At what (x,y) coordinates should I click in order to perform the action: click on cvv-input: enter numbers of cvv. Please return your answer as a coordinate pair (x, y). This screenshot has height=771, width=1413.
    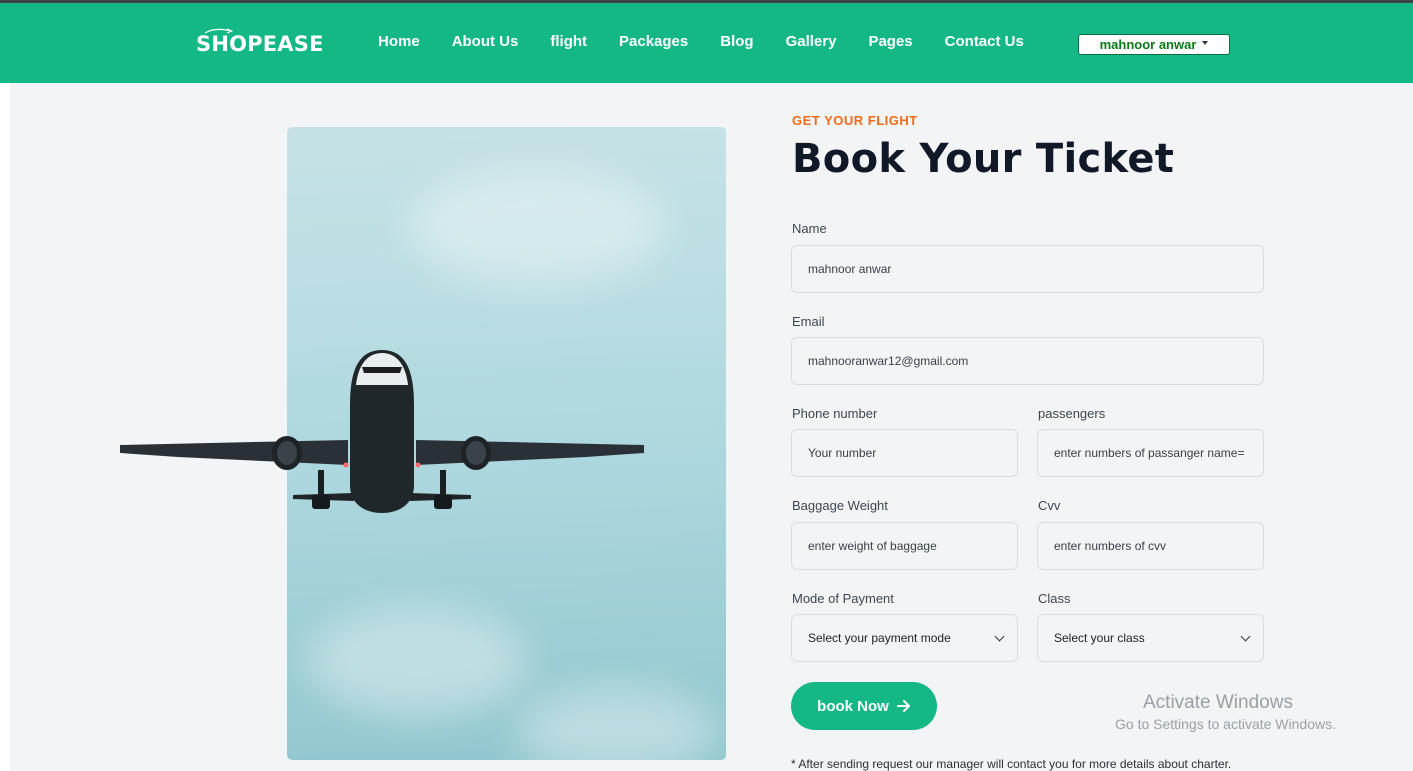
    Looking at the image, I should click on (1150, 546).